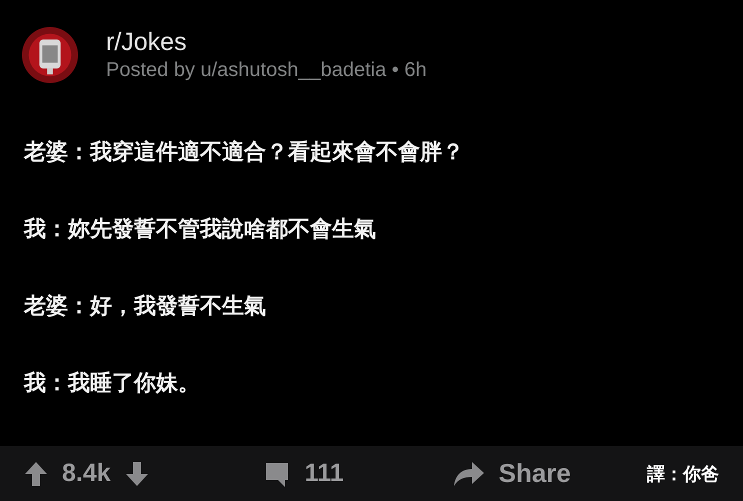  I want to click on downvote-icon, so click(136, 473).